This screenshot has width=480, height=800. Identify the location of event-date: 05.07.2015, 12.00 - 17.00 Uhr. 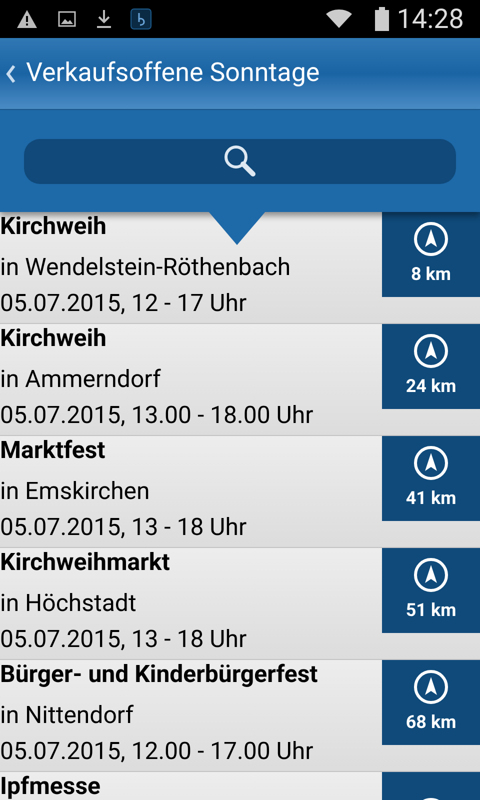
(157, 751).